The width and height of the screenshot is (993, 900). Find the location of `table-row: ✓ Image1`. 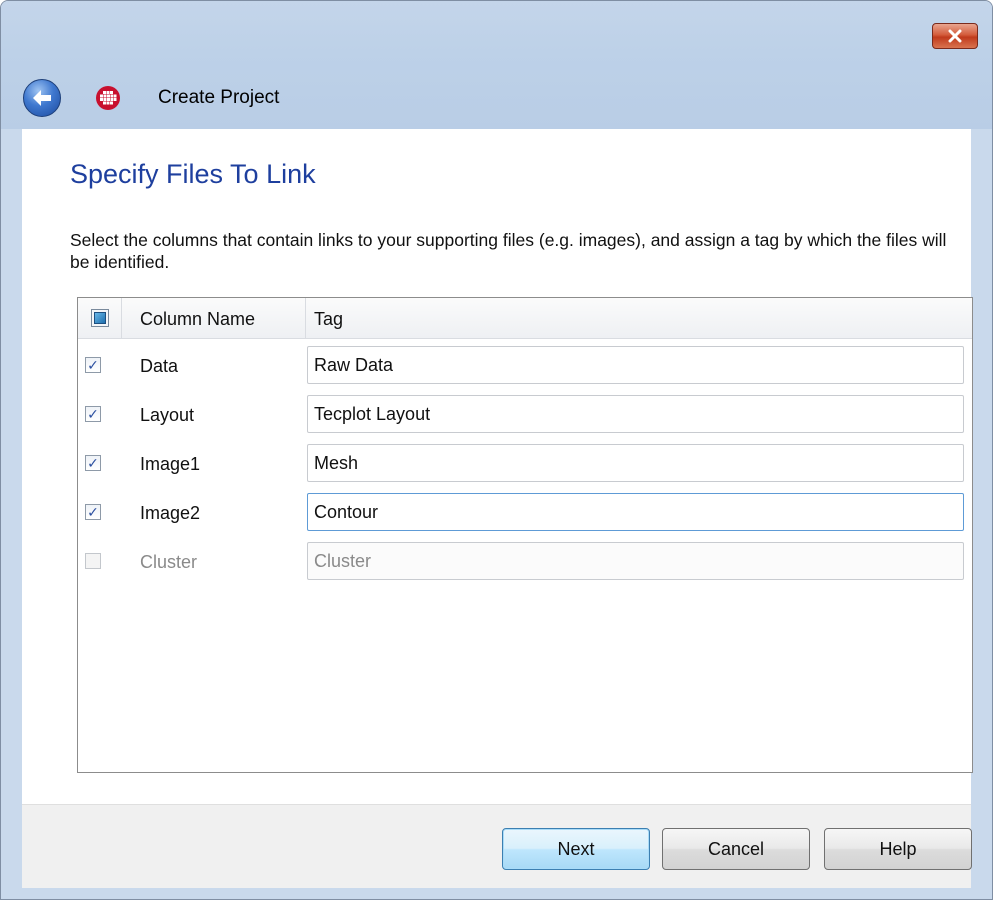

table-row: ✓ Image1 is located at coordinates (525, 464).